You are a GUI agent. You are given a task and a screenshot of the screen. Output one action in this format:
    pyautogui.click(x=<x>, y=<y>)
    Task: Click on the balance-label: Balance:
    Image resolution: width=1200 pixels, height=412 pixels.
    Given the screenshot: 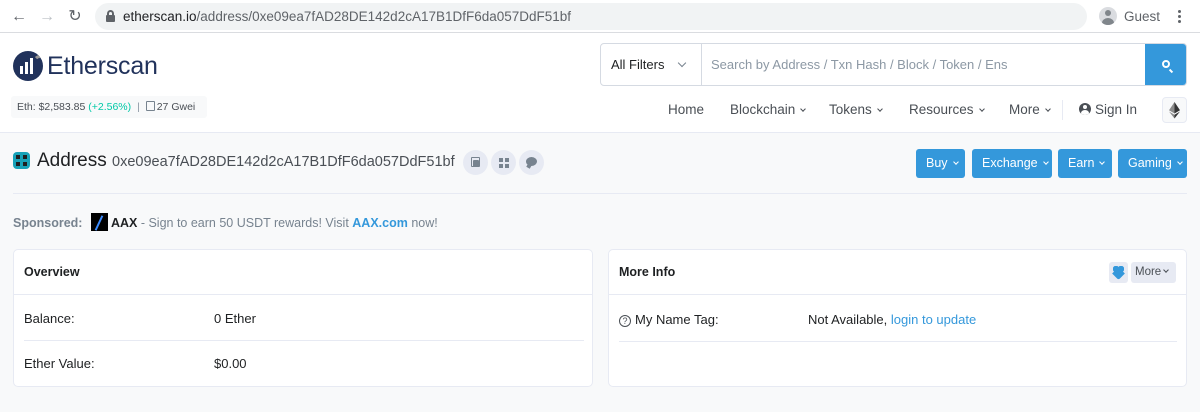 What is the action you would take?
    pyautogui.click(x=49, y=318)
    